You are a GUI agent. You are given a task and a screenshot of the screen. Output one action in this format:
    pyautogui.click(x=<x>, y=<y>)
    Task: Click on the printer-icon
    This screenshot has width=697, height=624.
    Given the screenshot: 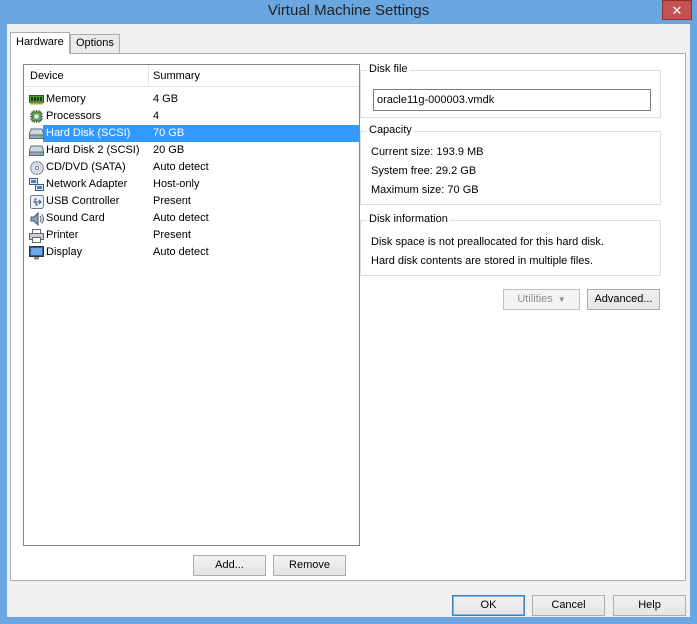 What is the action you would take?
    pyautogui.click(x=36, y=235)
    